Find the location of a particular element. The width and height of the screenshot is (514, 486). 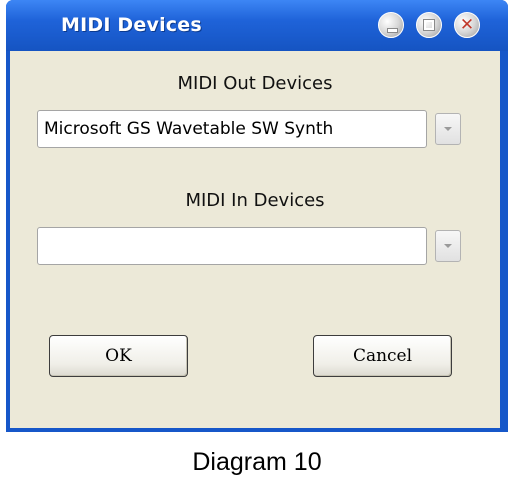

midi-out-dropdown-button is located at coordinates (448, 129).